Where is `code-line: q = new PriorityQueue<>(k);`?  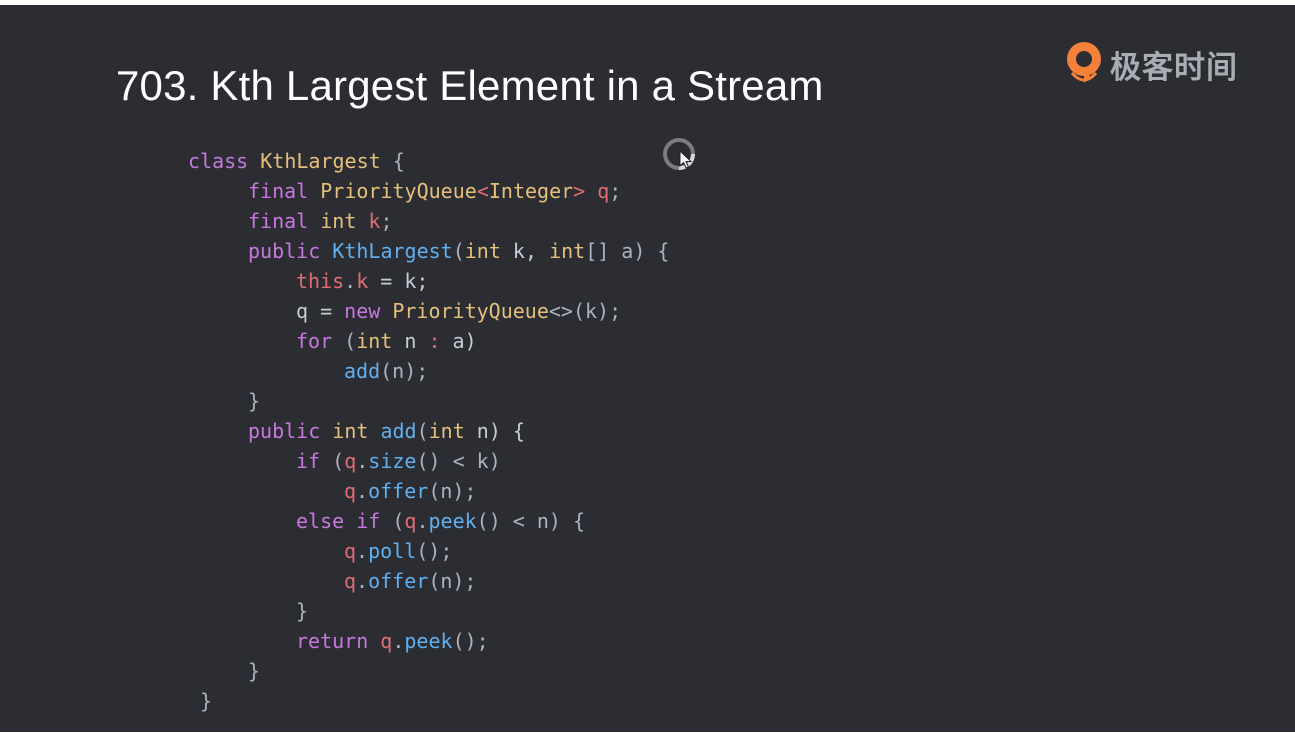 code-line: q = new PriorityQueue<>(k); is located at coordinates (458, 311).